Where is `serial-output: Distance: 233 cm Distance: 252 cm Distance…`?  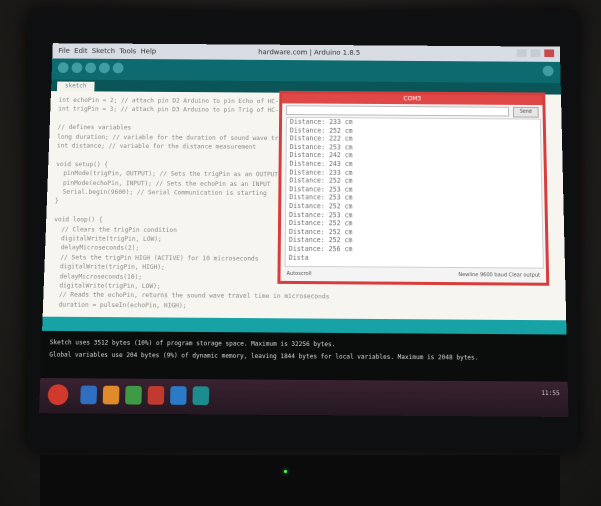 serial-output: Distance: 233 cm Distance: 252 cm Distance… is located at coordinates (414, 192).